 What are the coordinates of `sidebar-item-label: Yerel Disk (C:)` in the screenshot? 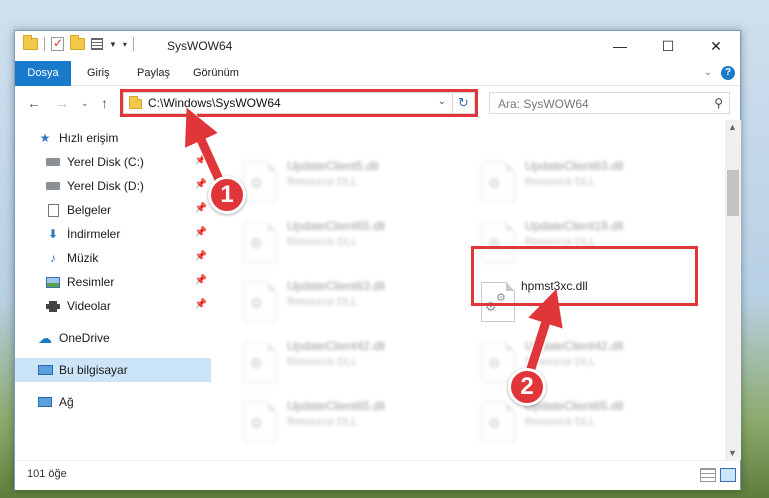 It's located at (105, 162).